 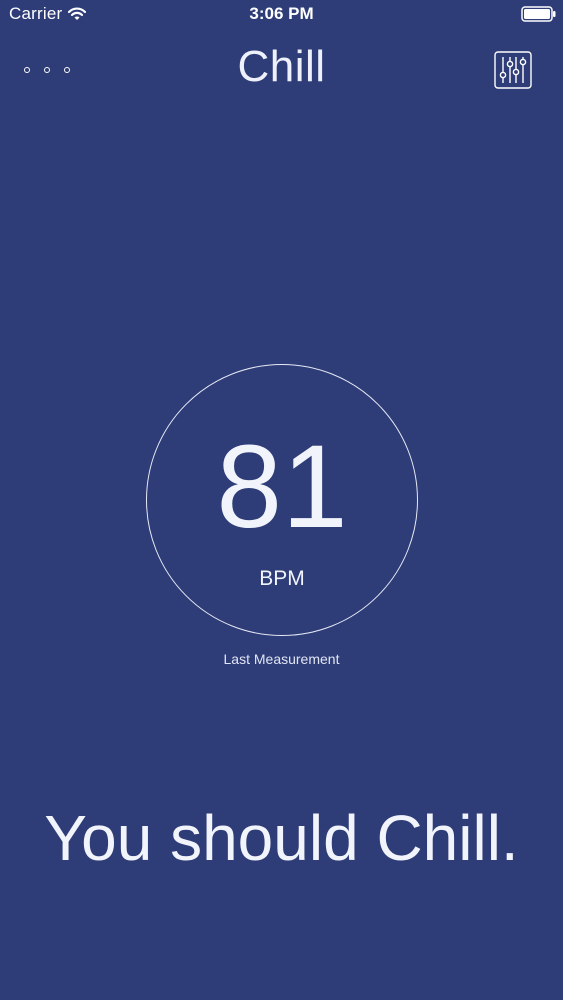 I want to click on bpm-value: 81, so click(x=282, y=487).